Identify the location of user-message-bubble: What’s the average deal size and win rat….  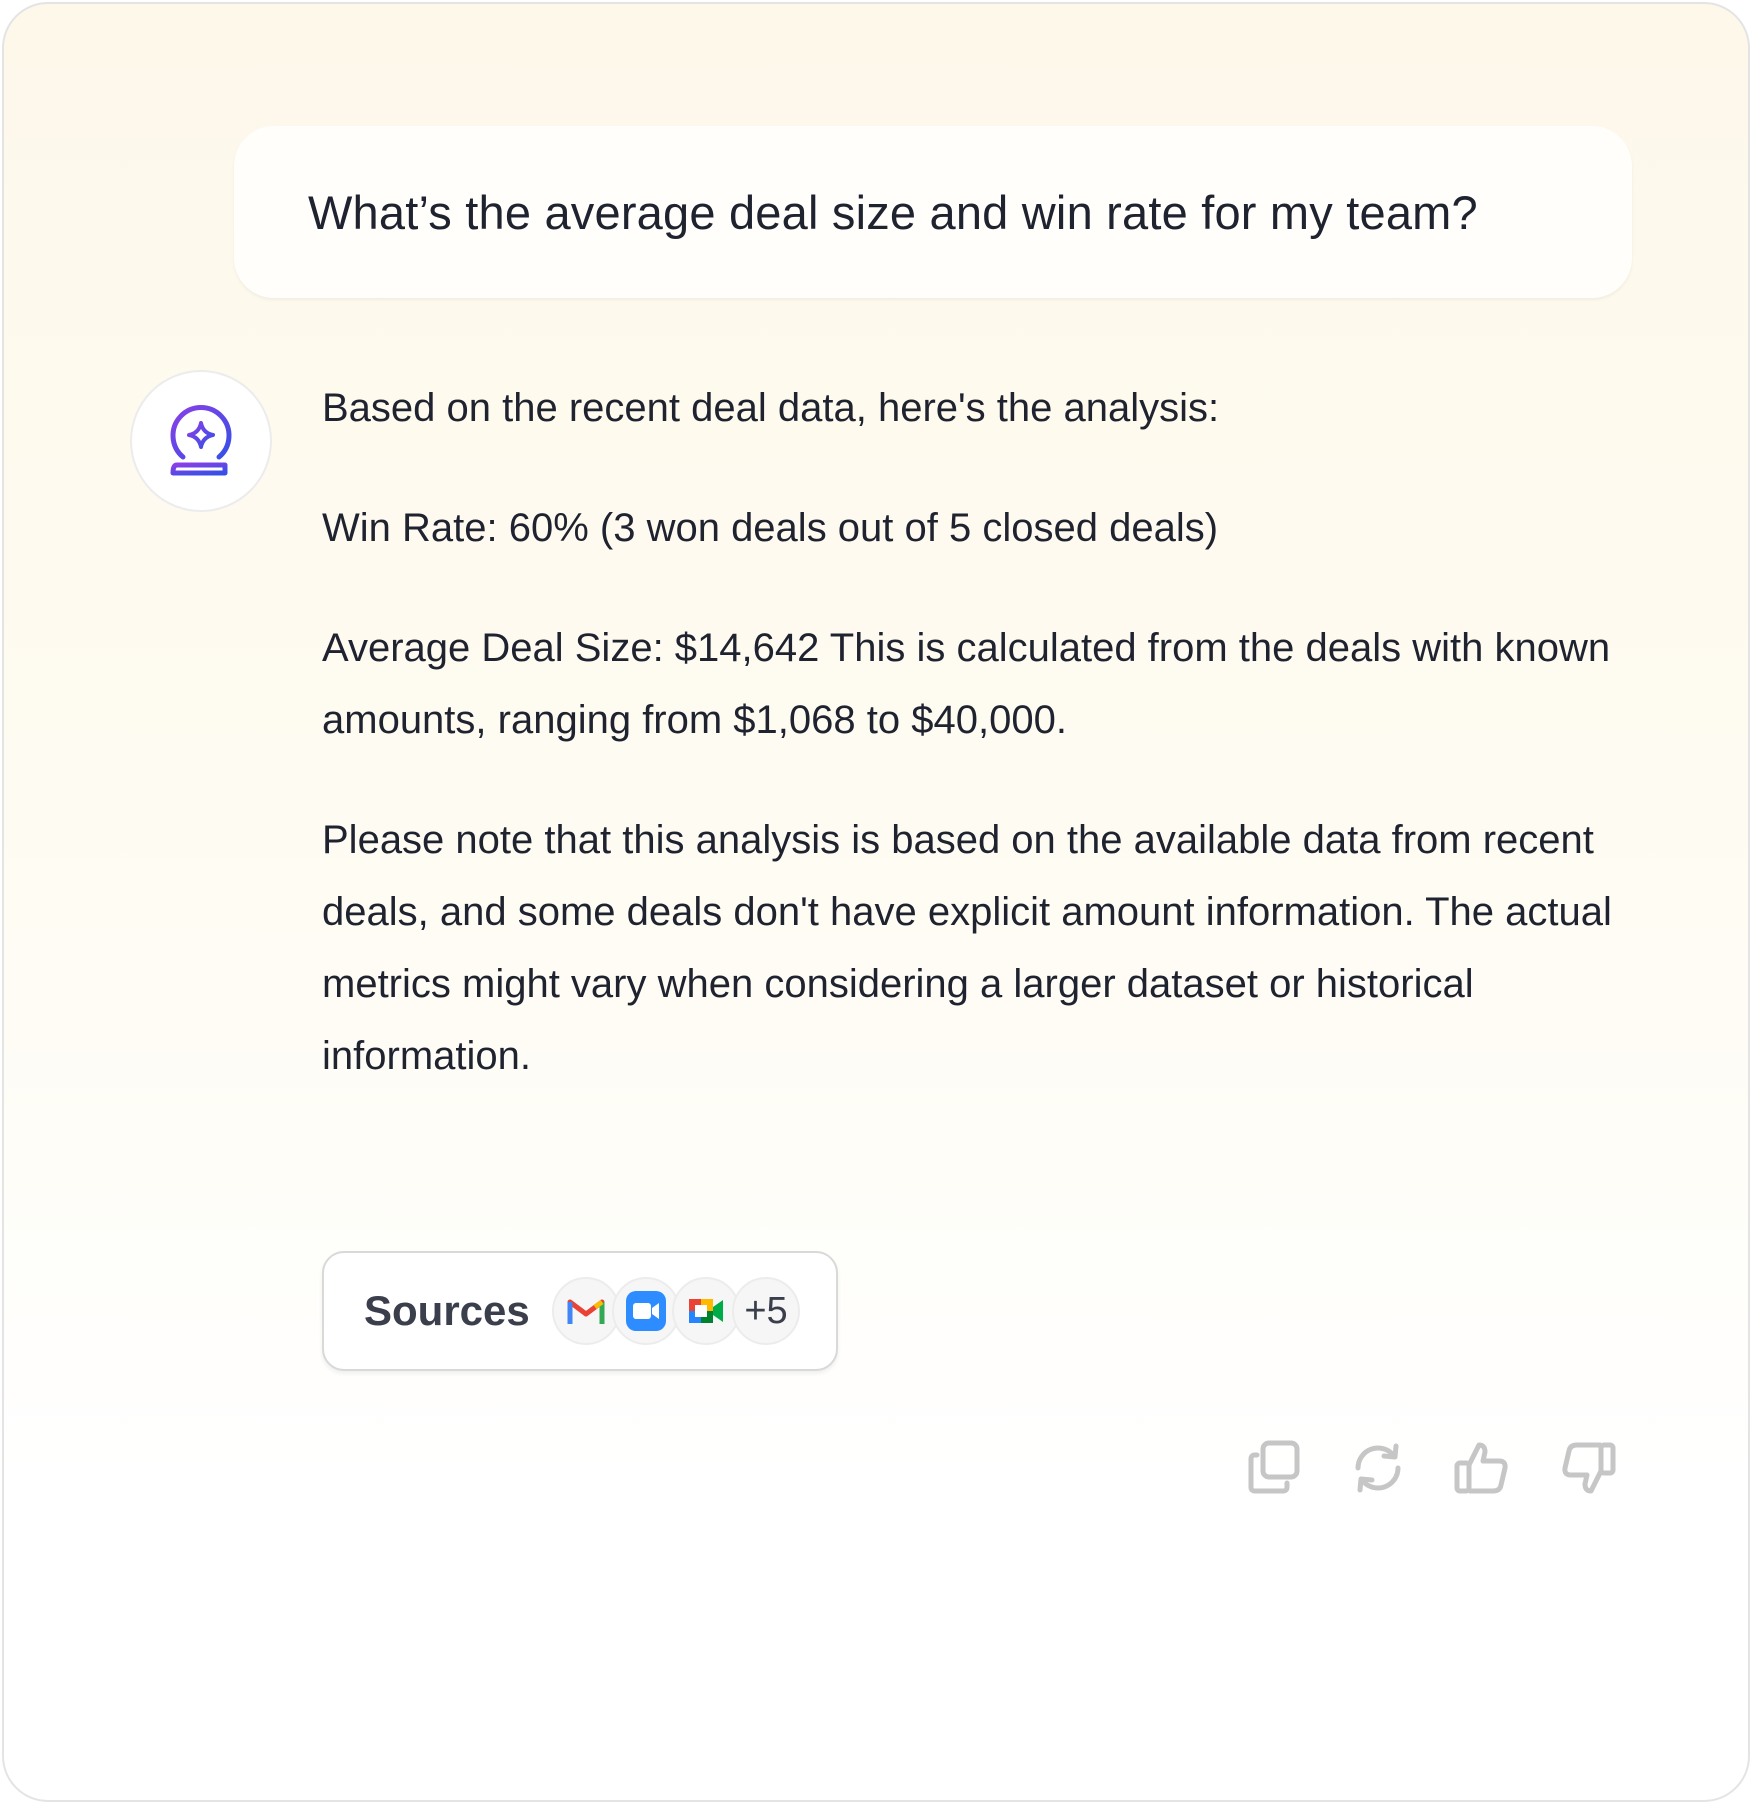
(933, 212).